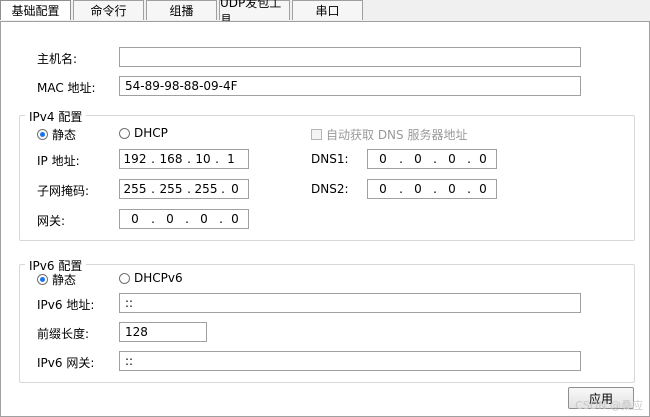 The height and width of the screenshot is (417, 650). I want to click on ipv4-dhcp-radio: DHCP, so click(143, 133).